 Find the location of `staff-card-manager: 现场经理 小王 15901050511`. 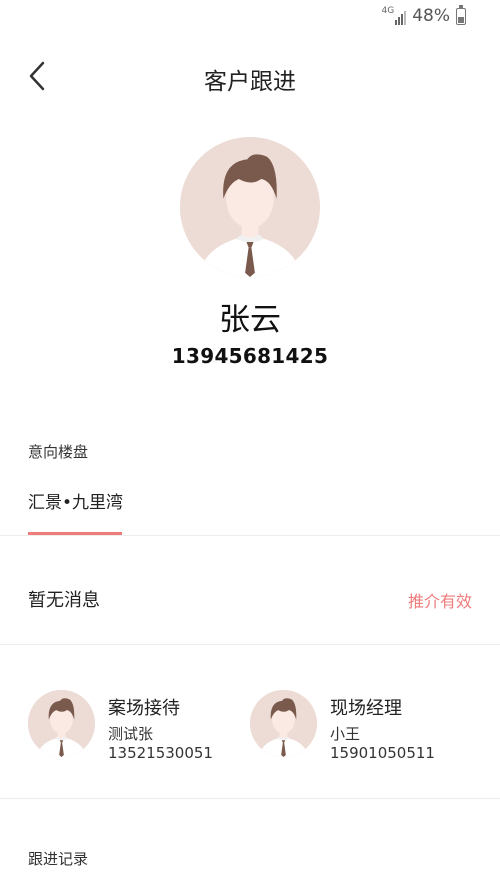

staff-card-manager: 现场经理 小王 15901050511 is located at coordinates (355, 730).